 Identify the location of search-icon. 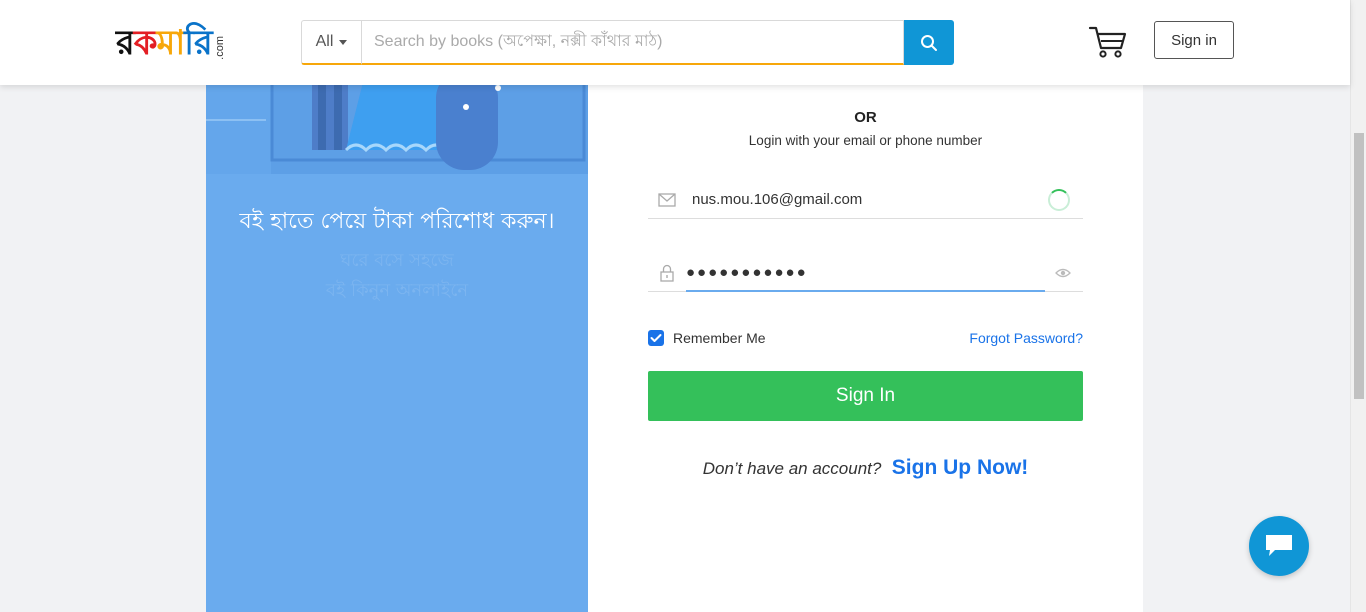
(929, 42).